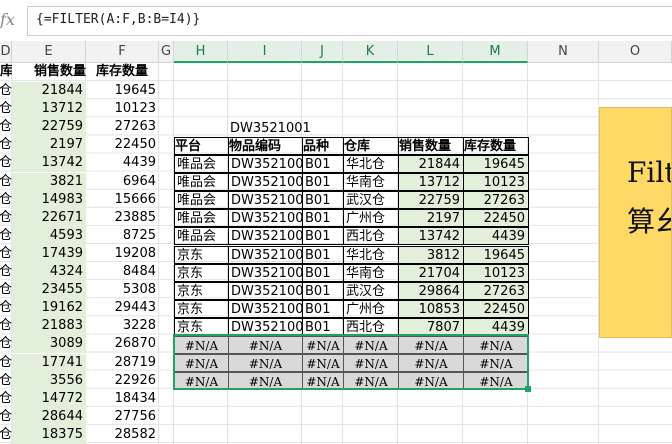  Describe the element at coordinates (49, 127) in the screenshot. I see `source-cell-sales: 22759` at that location.